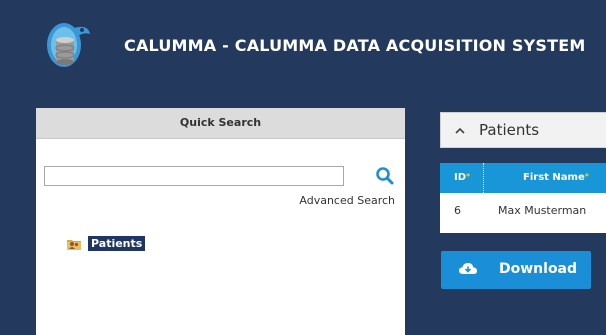  I want to click on patients-panel-header: Patients, so click(523, 130).